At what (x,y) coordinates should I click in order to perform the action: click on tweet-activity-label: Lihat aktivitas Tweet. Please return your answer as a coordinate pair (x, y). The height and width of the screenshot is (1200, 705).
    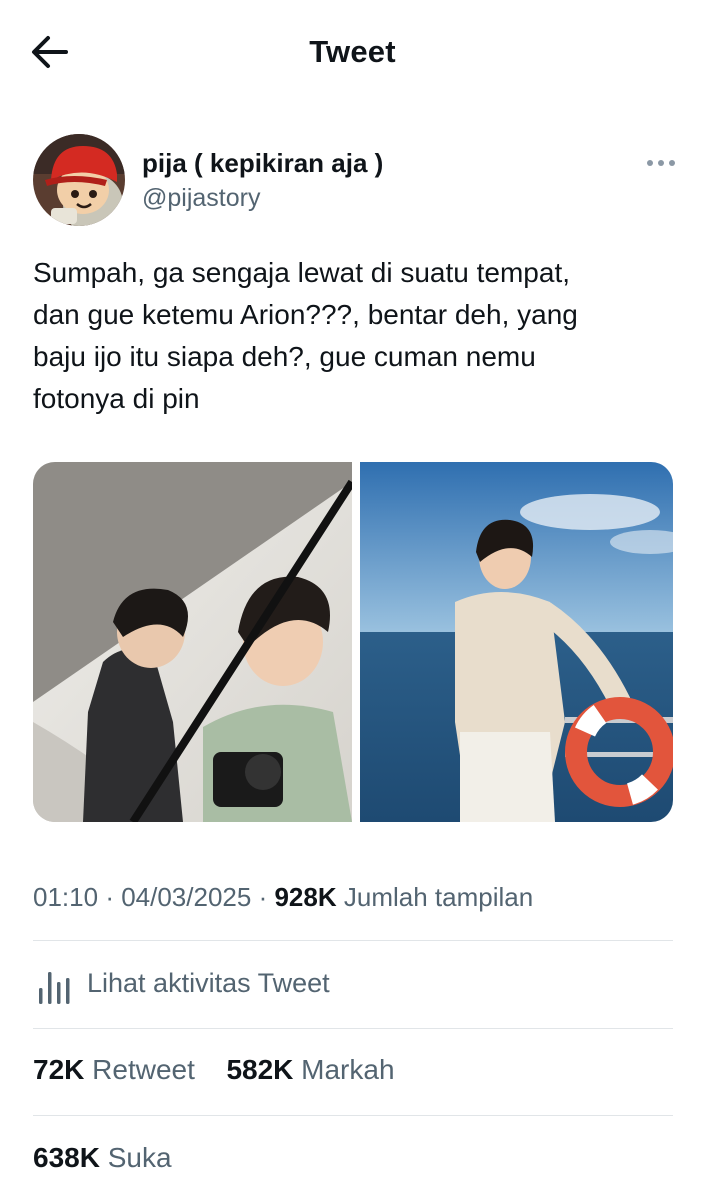
    Looking at the image, I should click on (208, 983).